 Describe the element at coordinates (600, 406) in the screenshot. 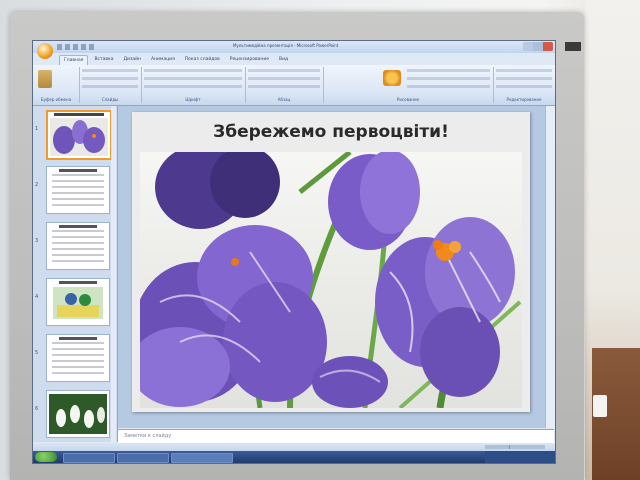

I see `wall-outlet` at that location.